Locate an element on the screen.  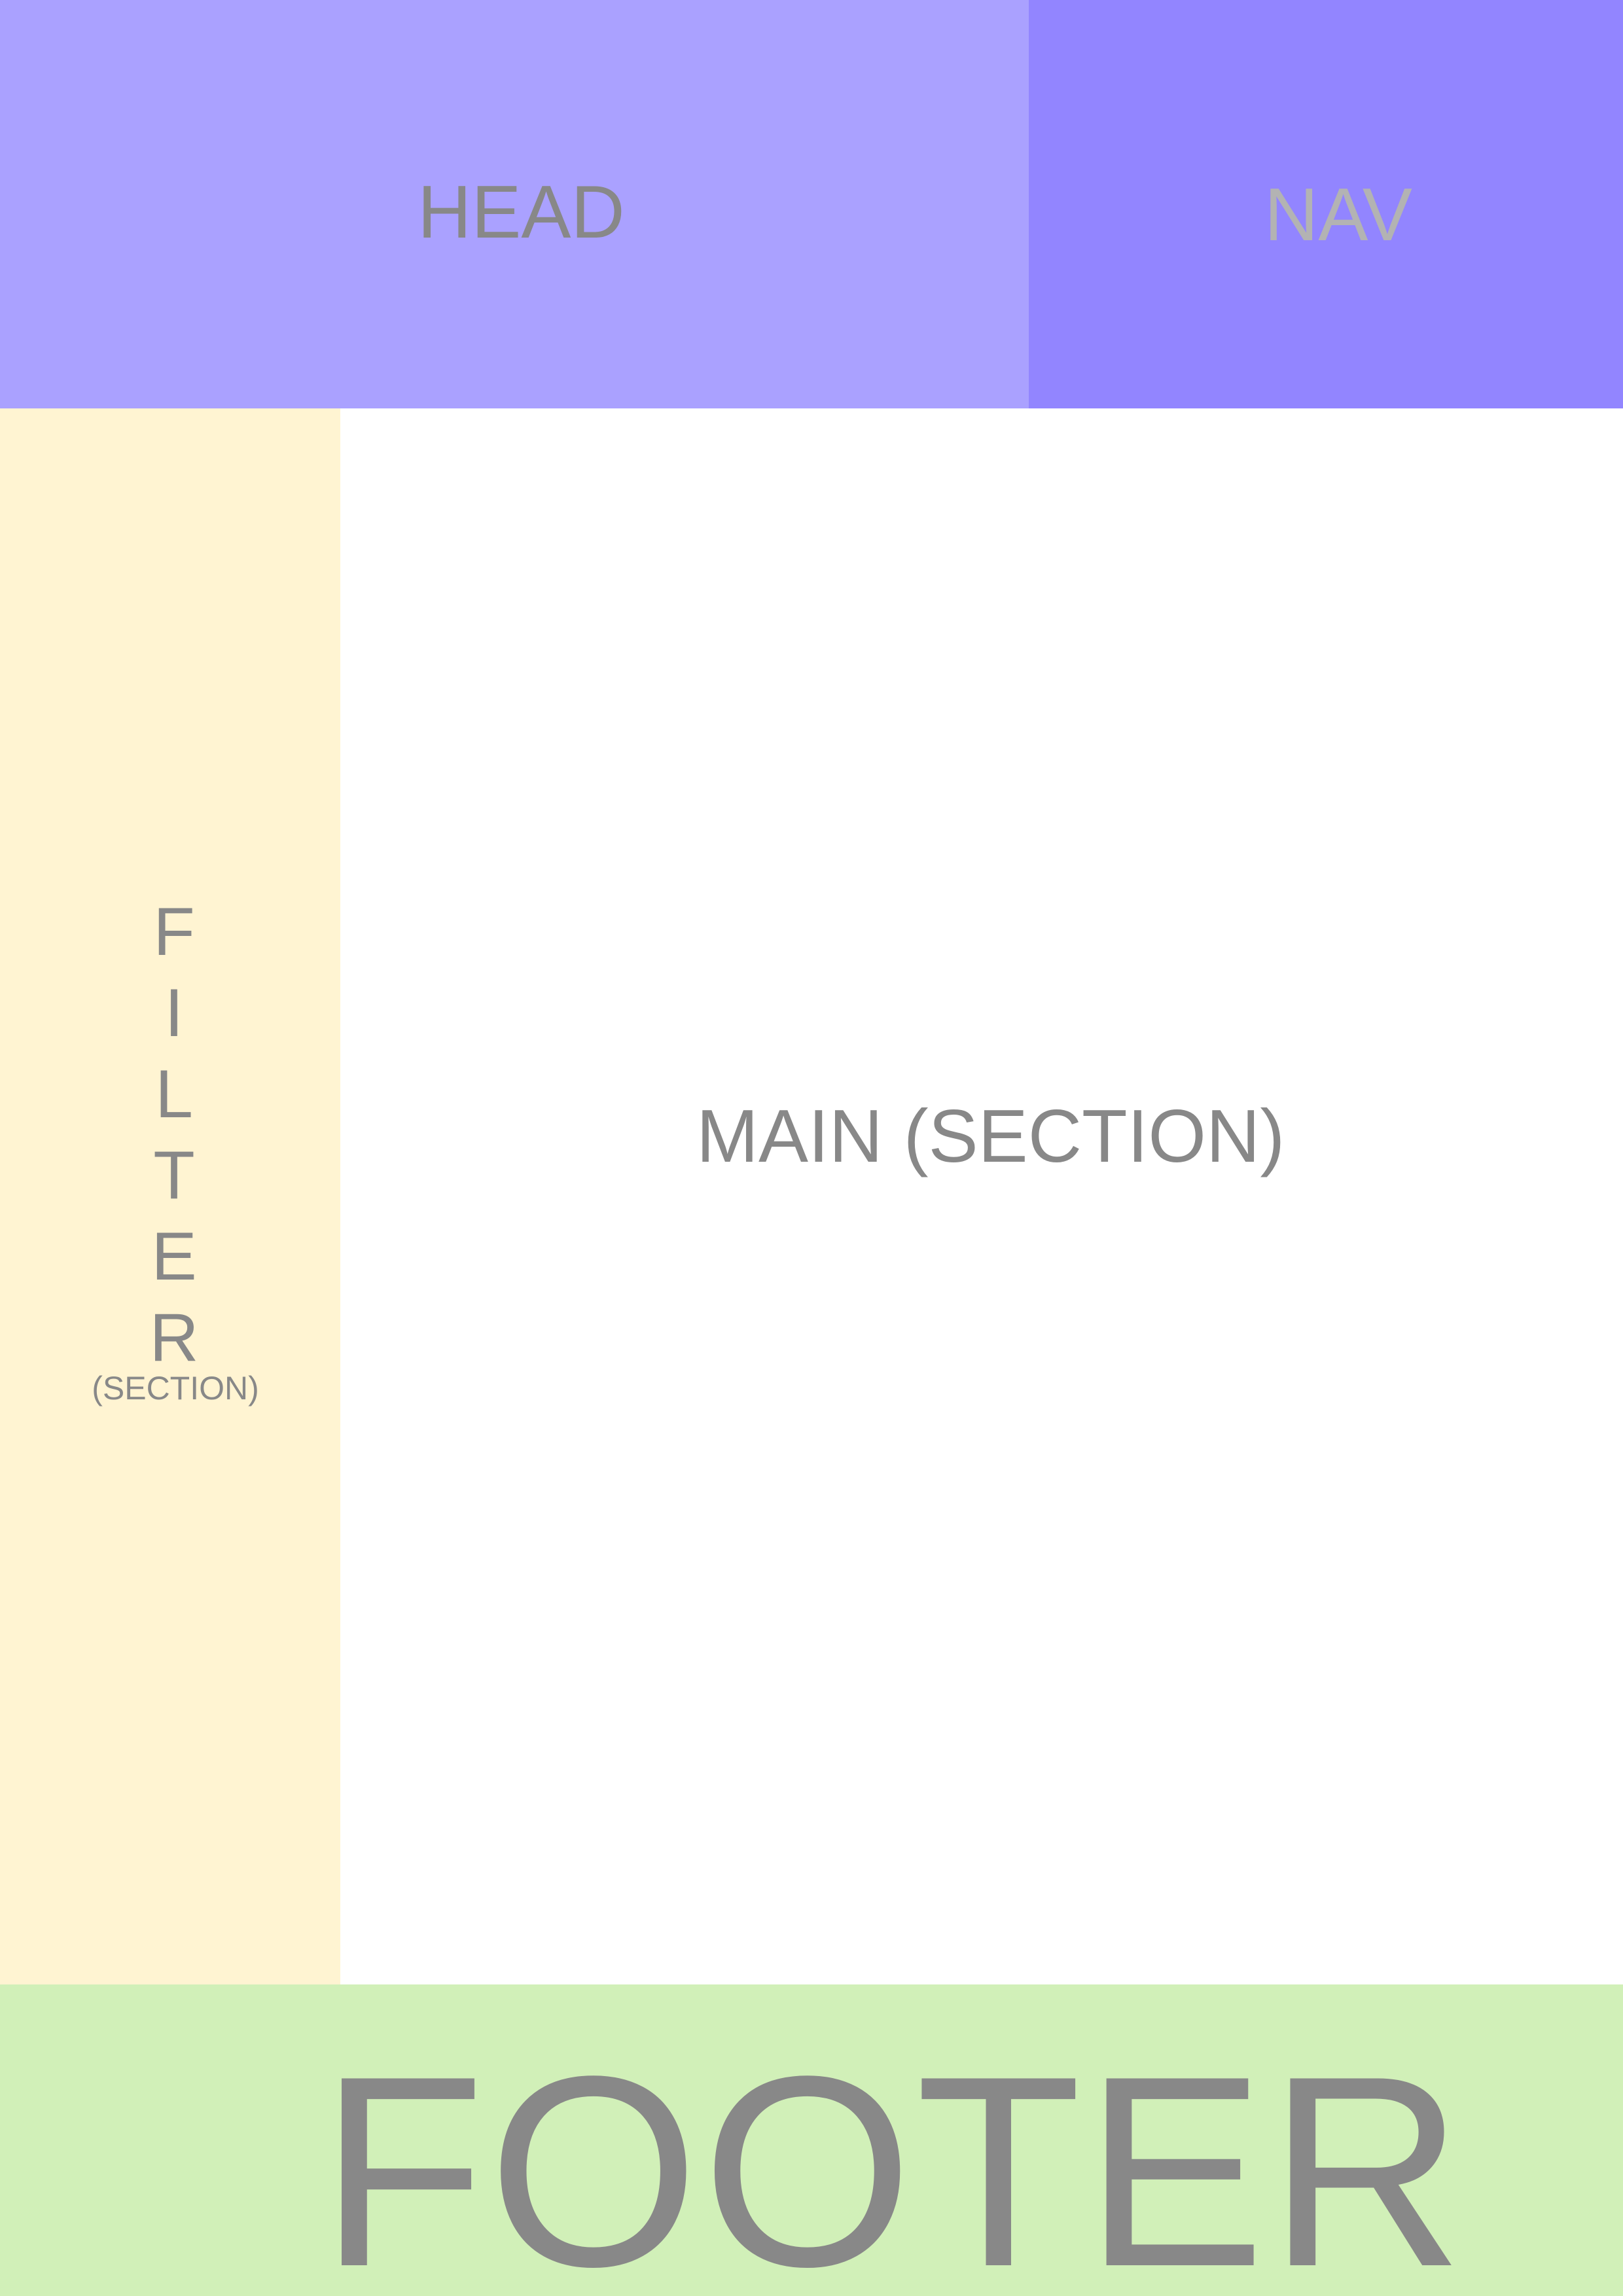
filter-letter: T is located at coordinates (174, 1175).